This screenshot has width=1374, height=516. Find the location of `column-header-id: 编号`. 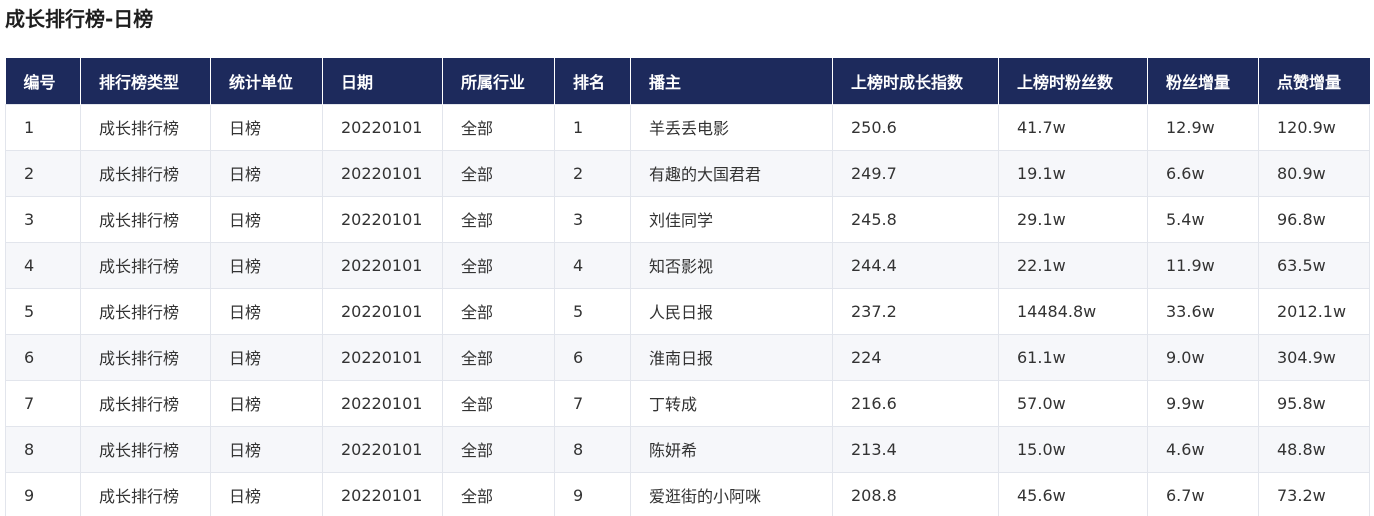

column-header-id: 编号 is located at coordinates (43, 81).